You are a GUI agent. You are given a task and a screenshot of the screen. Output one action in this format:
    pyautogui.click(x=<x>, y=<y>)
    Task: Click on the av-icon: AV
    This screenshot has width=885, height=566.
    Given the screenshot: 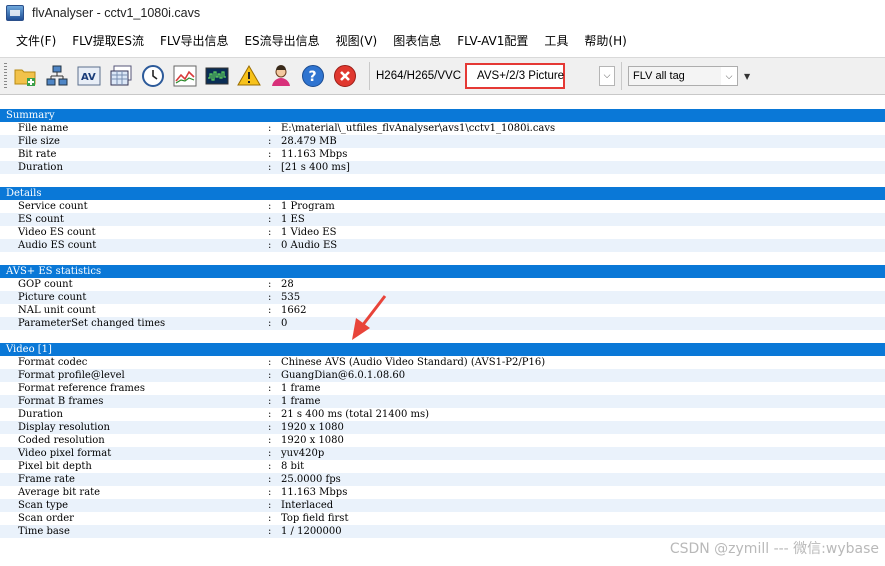 What is the action you would take?
    pyautogui.click(x=89, y=76)
    